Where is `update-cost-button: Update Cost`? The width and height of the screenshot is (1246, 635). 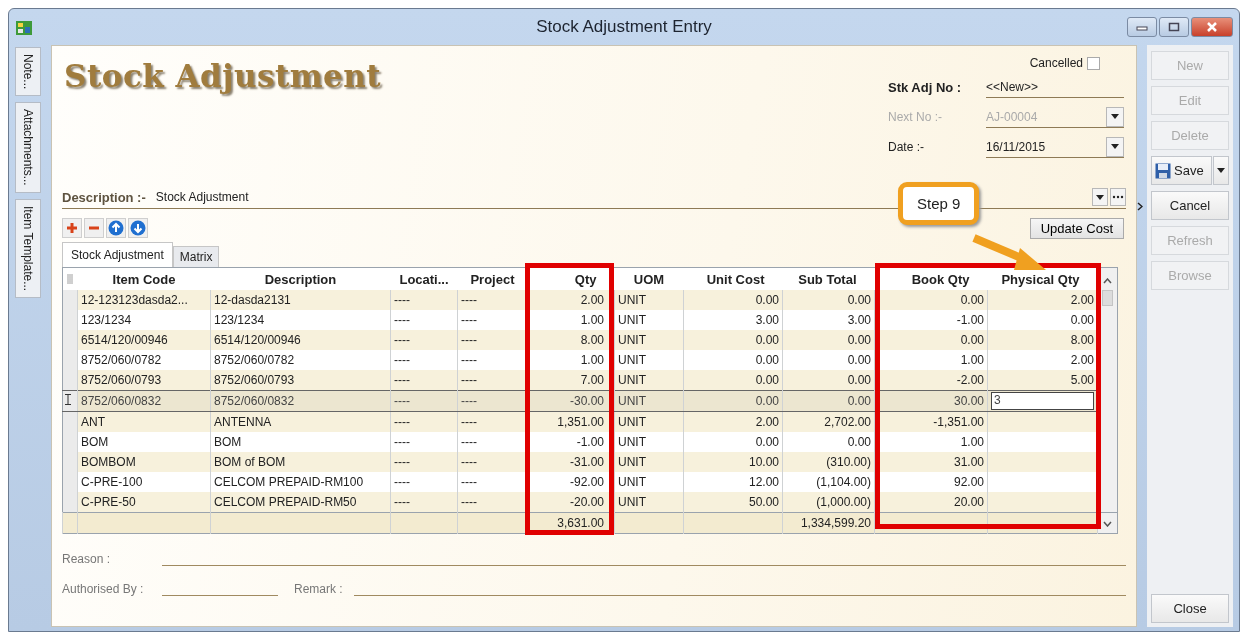 update-cost-button: Update Cost is located at coordinates (1076, 228).